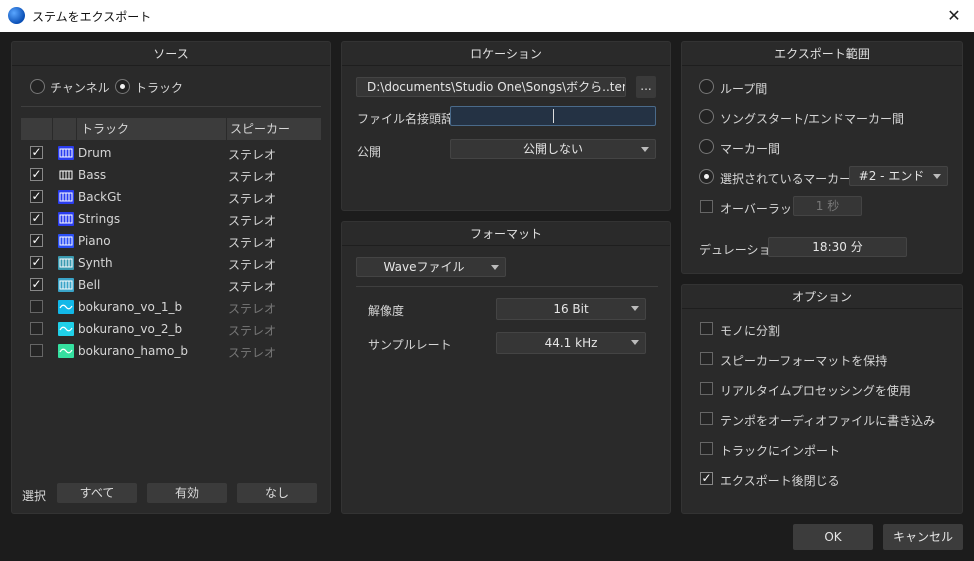  Describe the element at coordinates (750, 330) in the screenshot. I see `option-label: モノに分割` at that location.